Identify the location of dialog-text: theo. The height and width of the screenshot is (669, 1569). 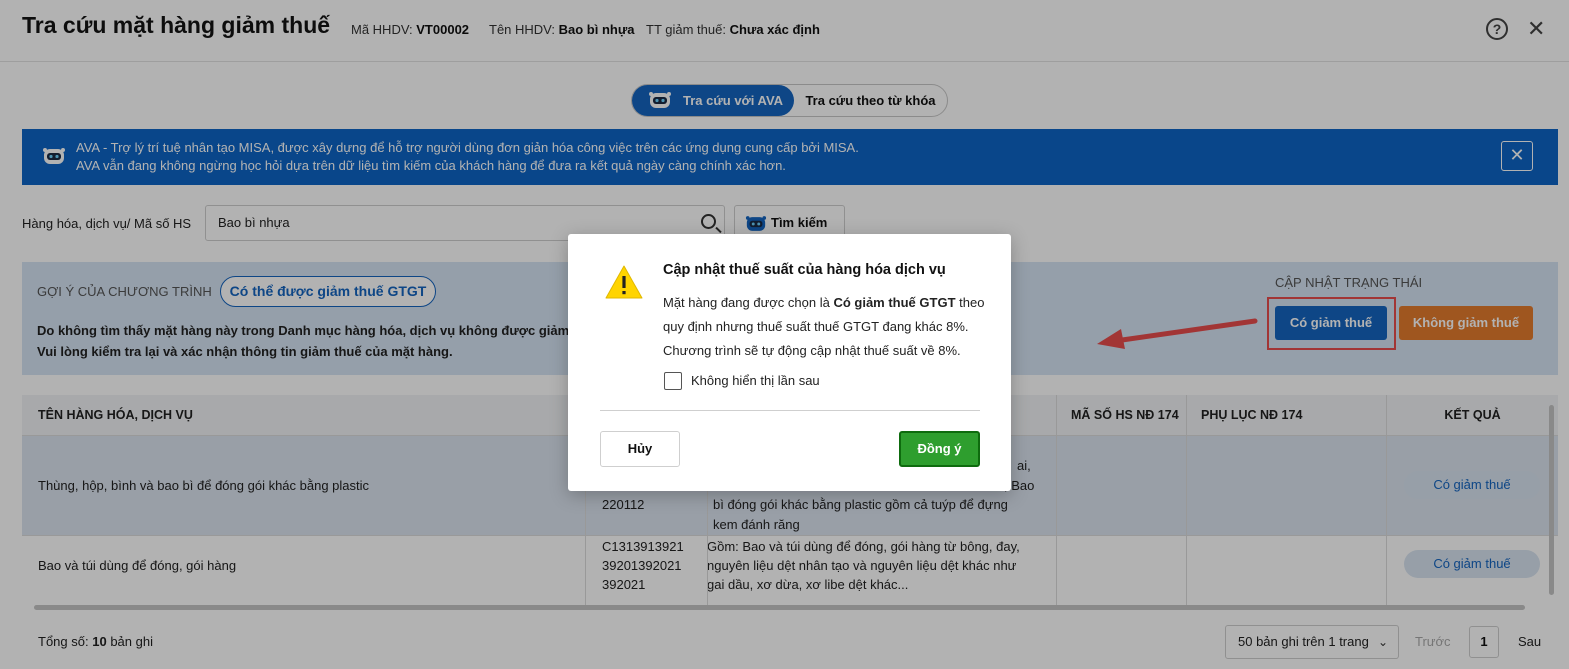
(970, 302).